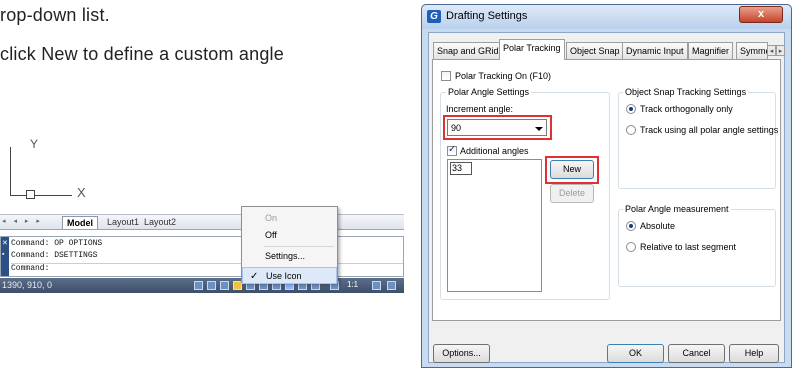 This screenshot has width=801, height=372. I want to click on tab-snap-and-grid: Snap and GRid, so click(468, 50).